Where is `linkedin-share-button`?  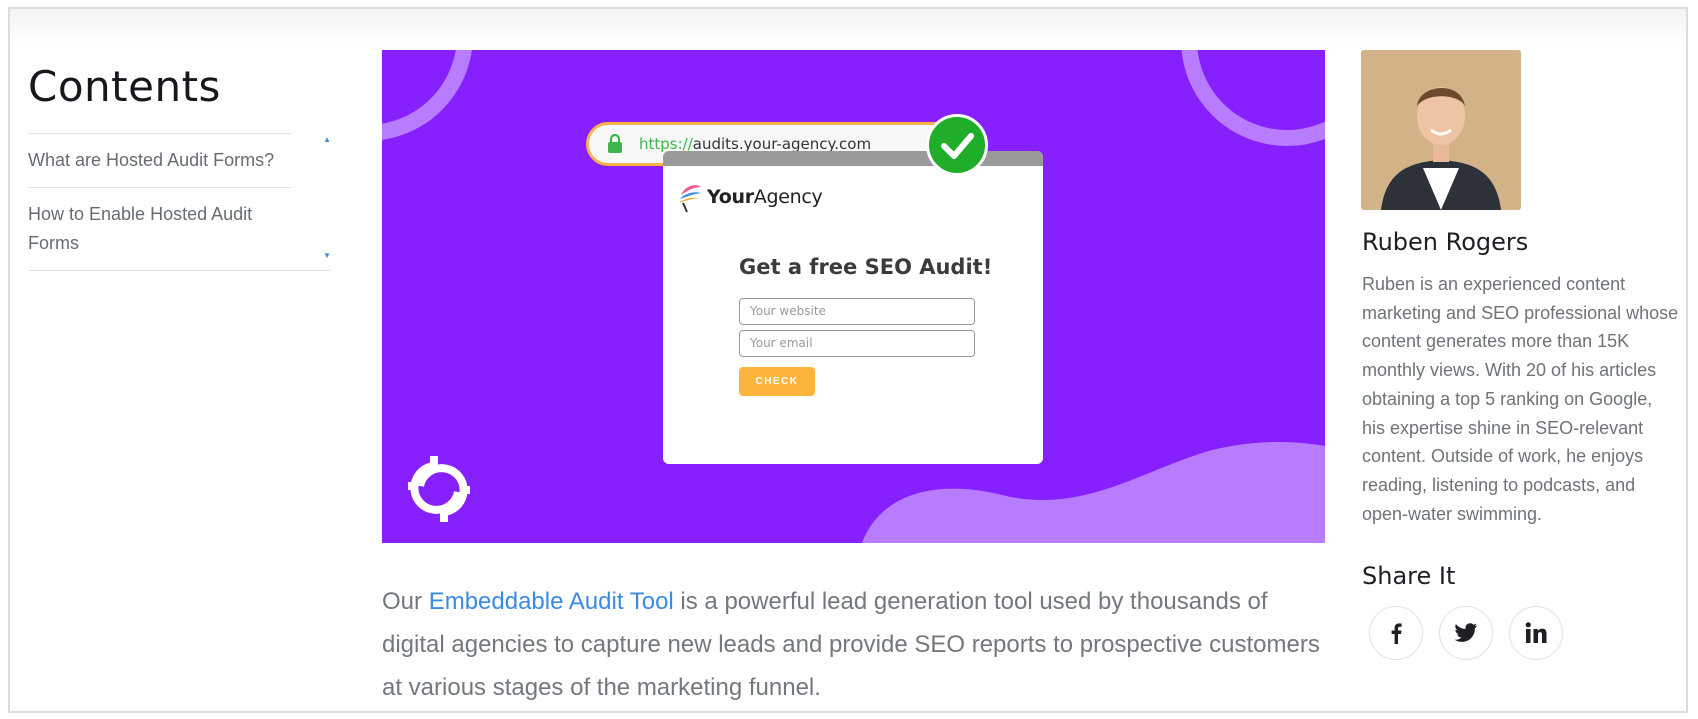 linkedin-share-button is located at coordinates (1536, 633).